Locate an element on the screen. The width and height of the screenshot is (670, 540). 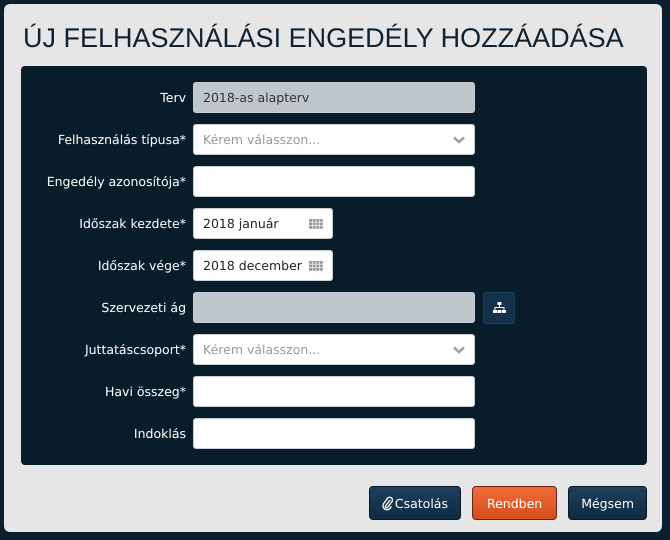
field-label: Engedély azonosítója* is located at coordinates (116, 181).